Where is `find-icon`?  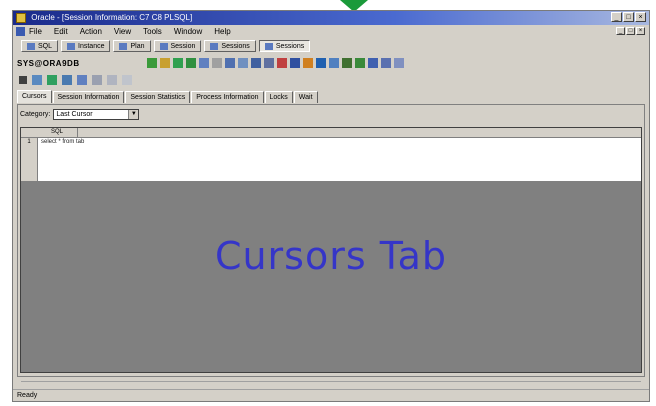
find-icon is located at coordinates (127, 80).